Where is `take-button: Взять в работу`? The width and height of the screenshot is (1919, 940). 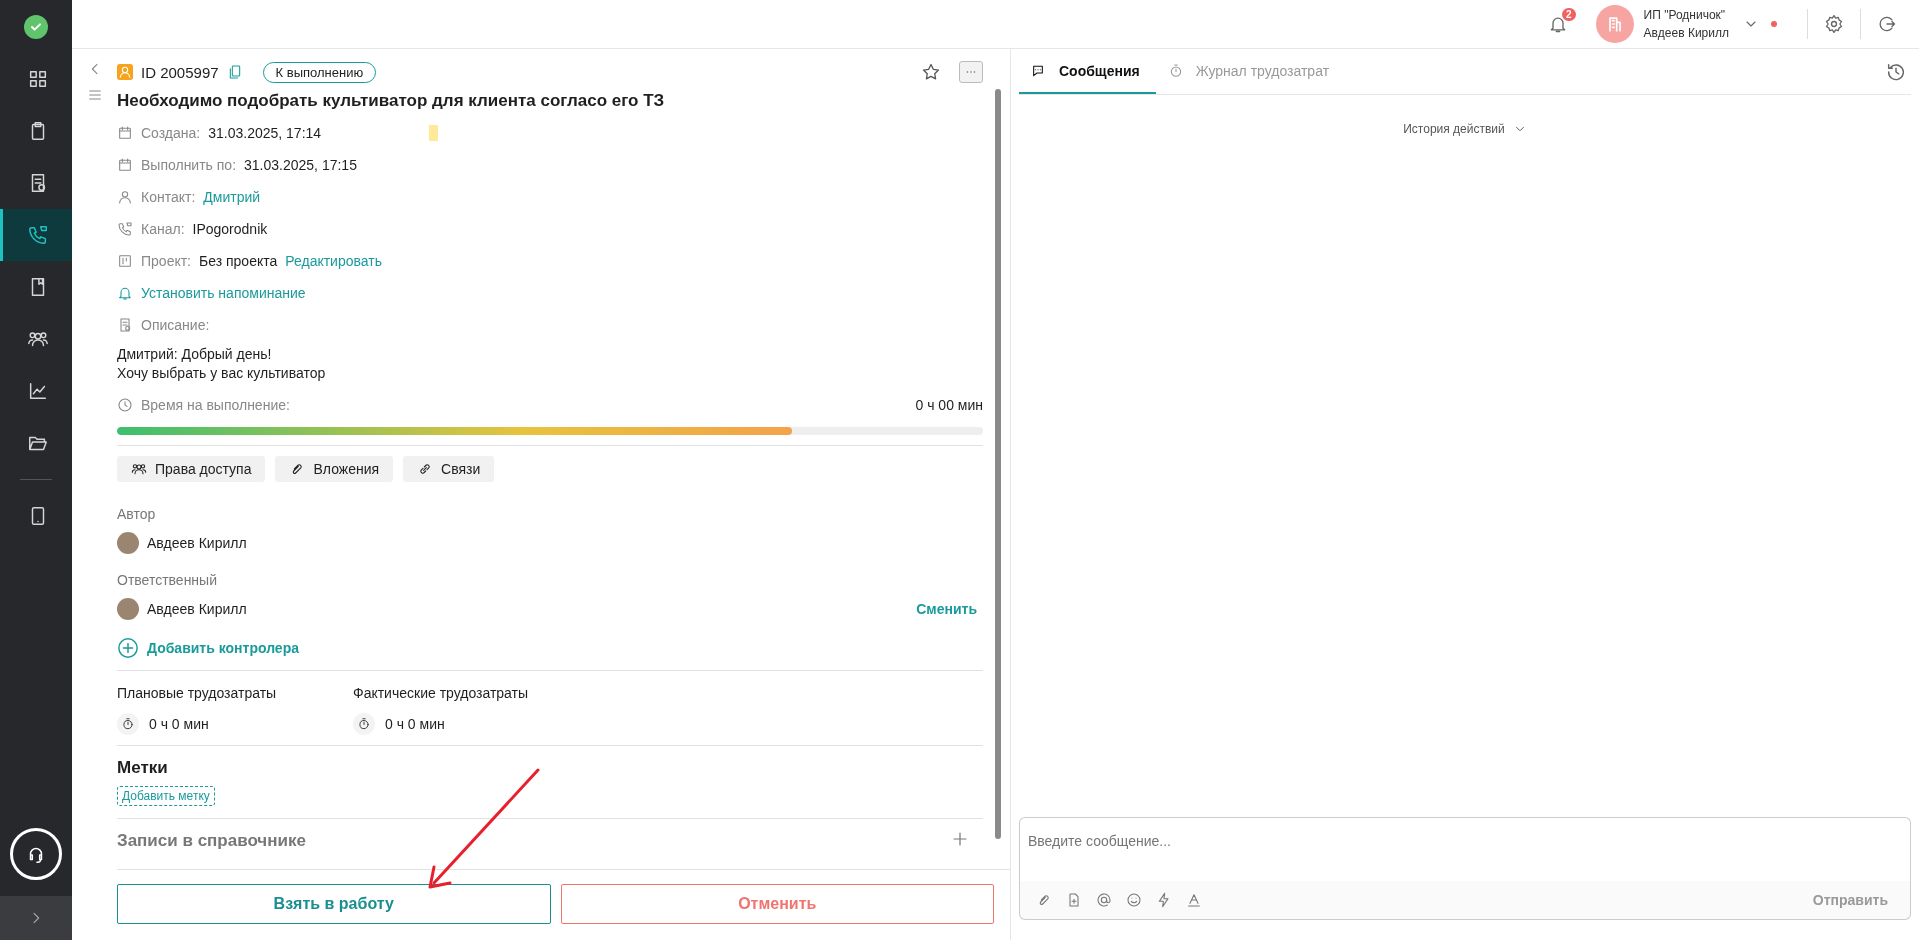
take-button: Взять в работу is located at coordinates (334, 904).